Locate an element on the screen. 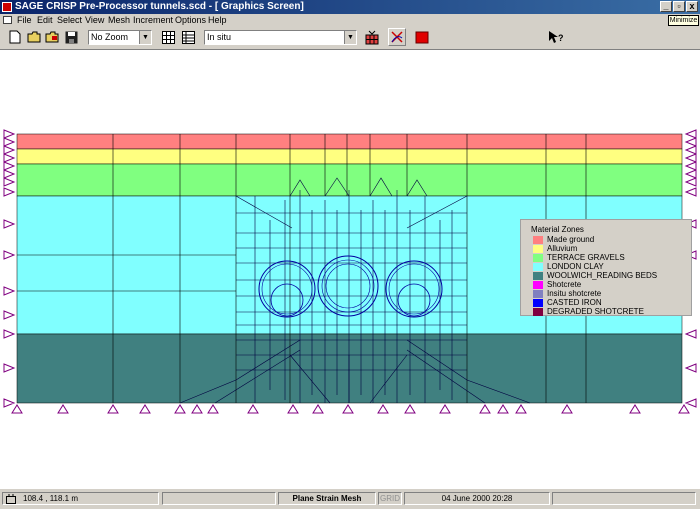  zoom-select: No Zoom ▼ is located at coordinates (120, 37).